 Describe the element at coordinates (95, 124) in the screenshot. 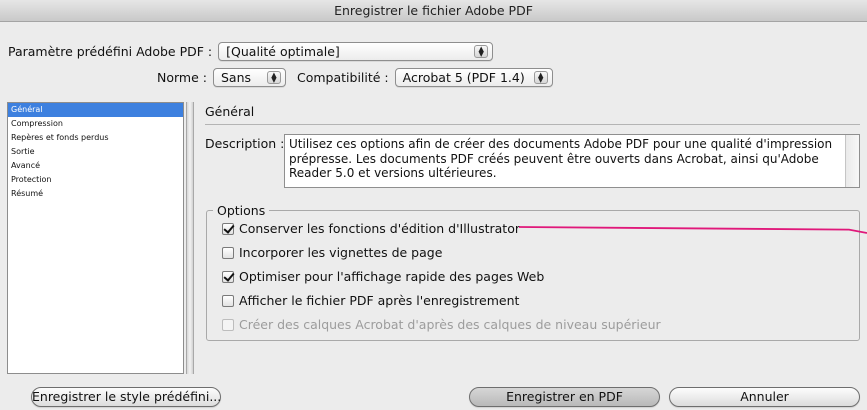

I see `sidebar-item-compression: Compression` at that location.